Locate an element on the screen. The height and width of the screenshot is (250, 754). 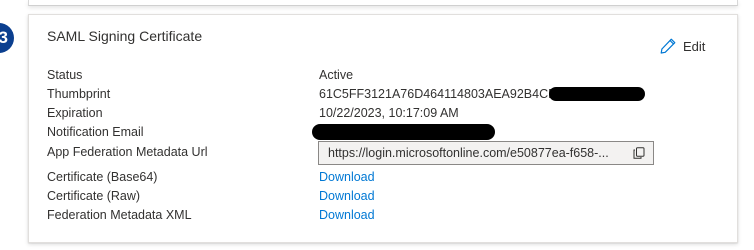
email-redaction is located at coordinates (403, 132).